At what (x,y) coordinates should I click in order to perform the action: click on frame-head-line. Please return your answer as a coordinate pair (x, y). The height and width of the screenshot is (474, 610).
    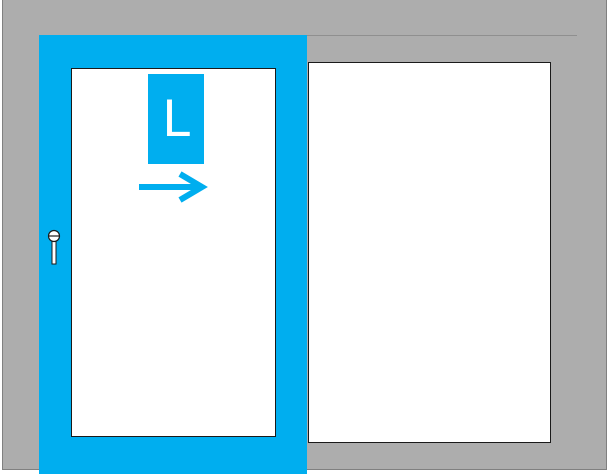
    Looking at the image, I should click on (441, 35).